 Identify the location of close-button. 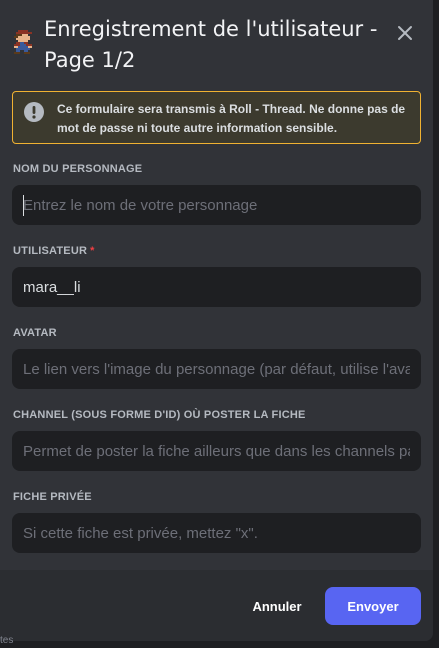
(405, 33).